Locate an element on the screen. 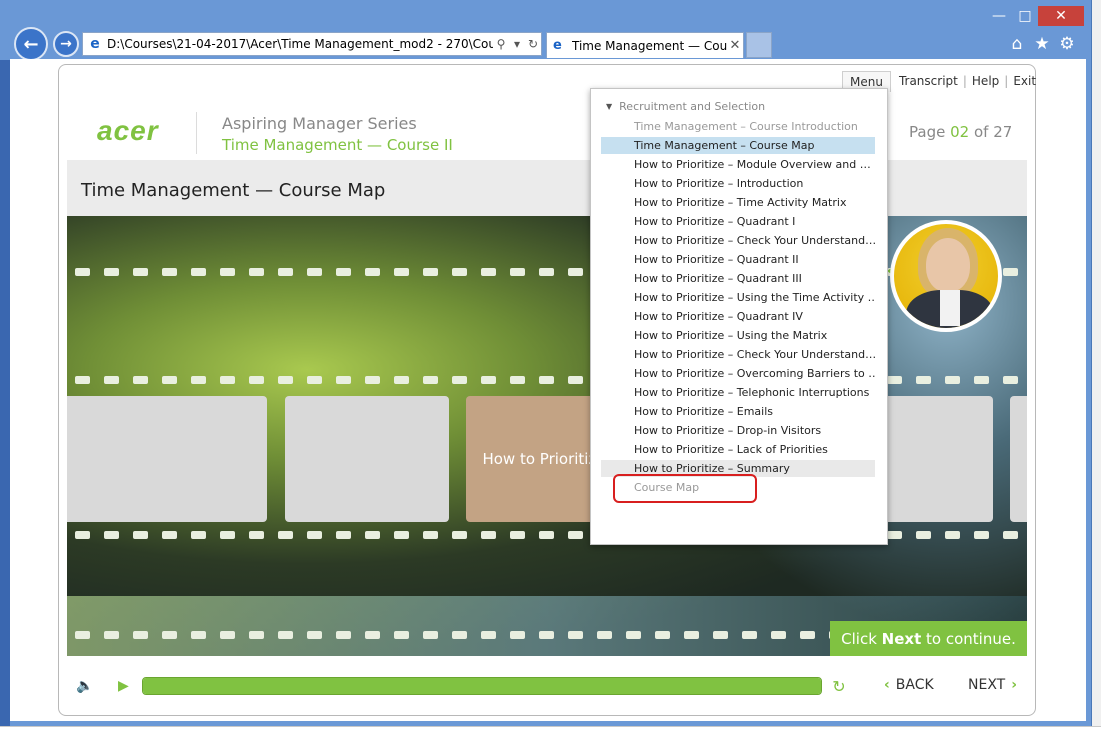 The image size is (1101, 734). help-link: Help is located at coordinates (985, 81).